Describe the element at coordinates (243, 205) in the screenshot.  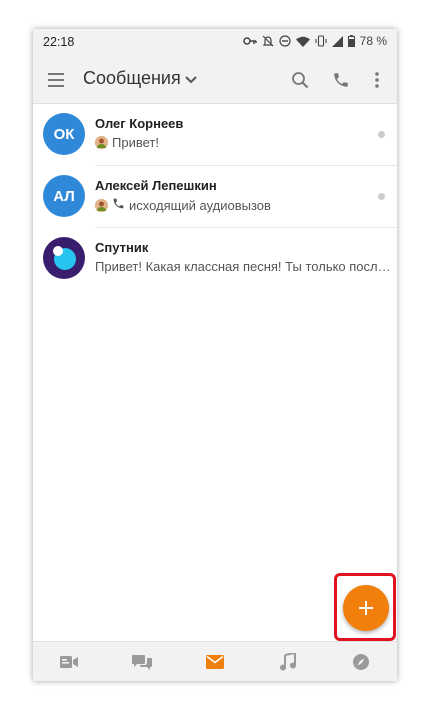
I see `chat-preview: исходящий аудиовызов` at that location.